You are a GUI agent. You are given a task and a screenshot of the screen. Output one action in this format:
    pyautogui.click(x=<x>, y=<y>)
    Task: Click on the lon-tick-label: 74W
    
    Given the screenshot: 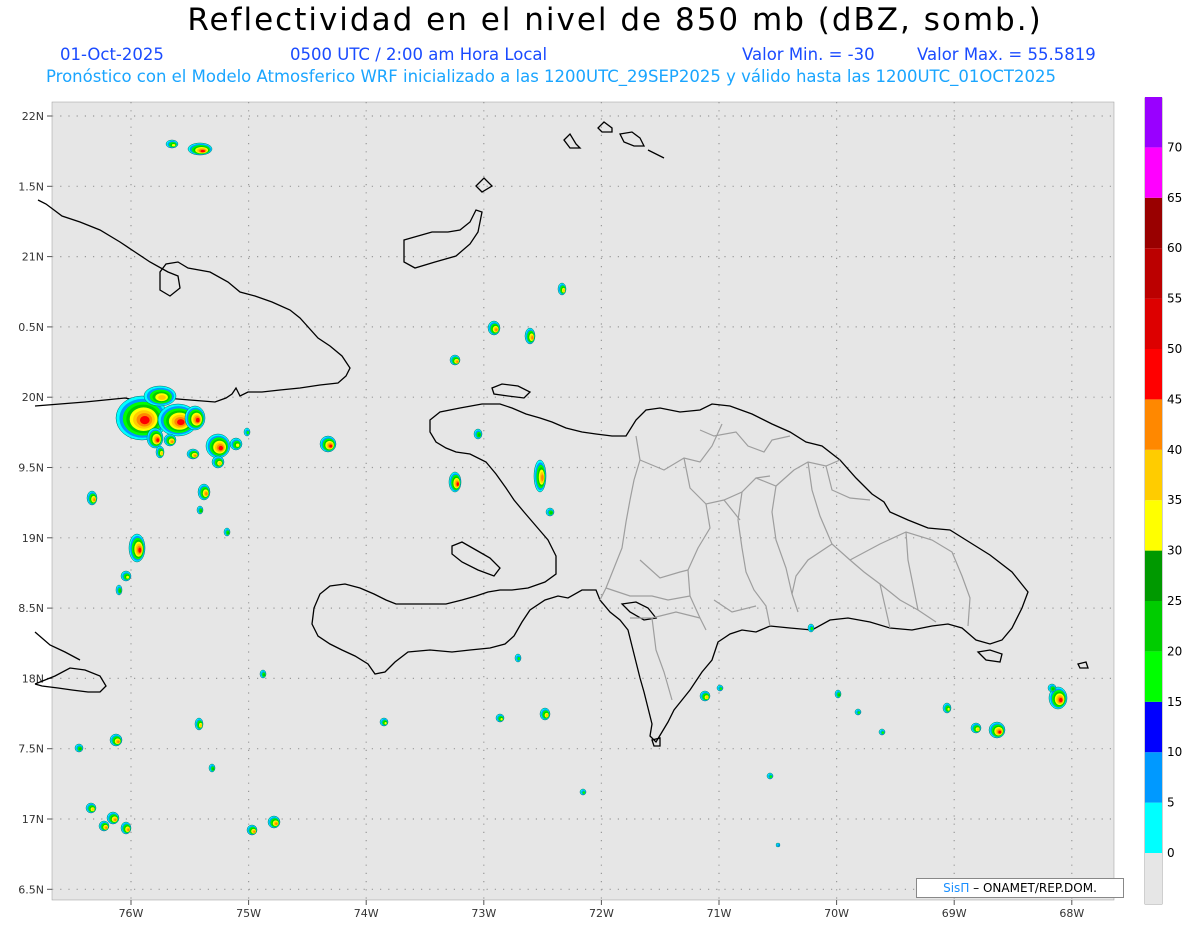 What is the action you would take?
    pyautogui.click(x=366, y=913)
    